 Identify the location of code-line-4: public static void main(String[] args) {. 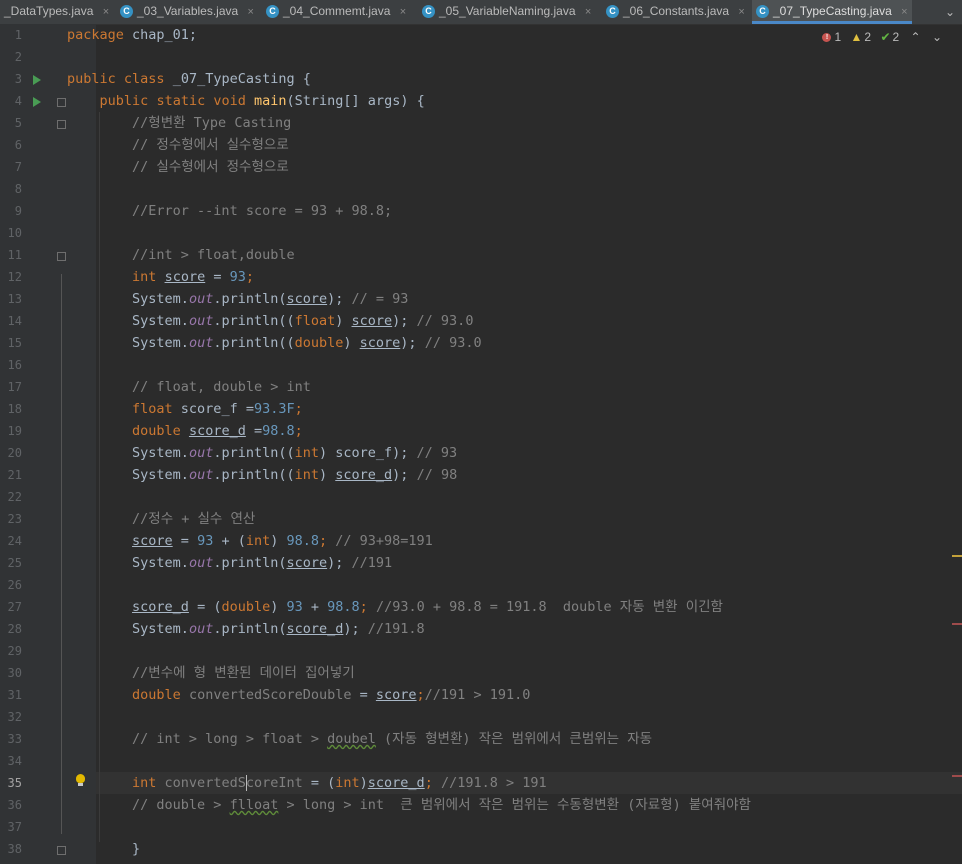
(262, 101).